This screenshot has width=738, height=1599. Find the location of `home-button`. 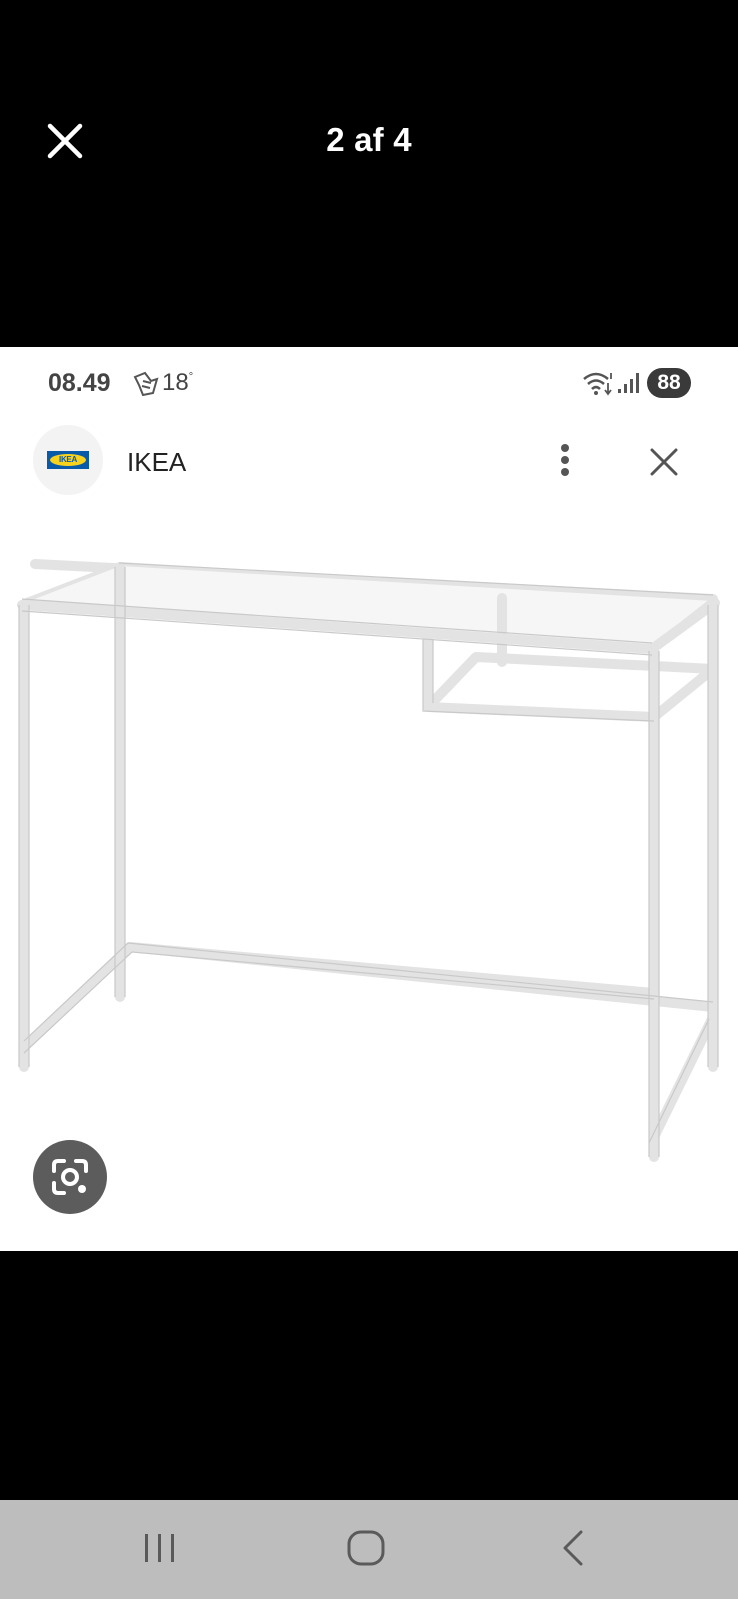

home-button is located at coordinates (366, 1548).